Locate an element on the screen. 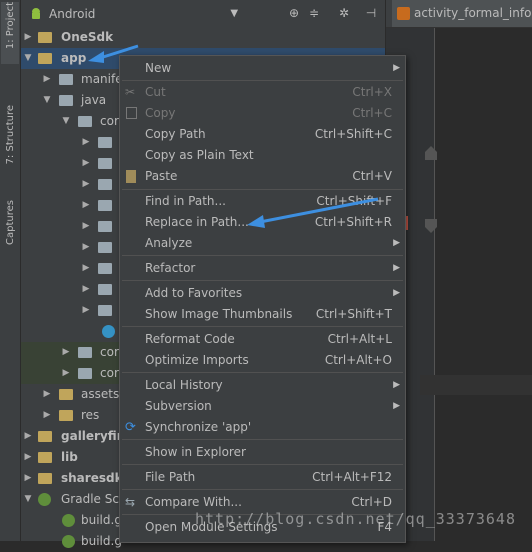 The height and width of the screenshot is (552, 532). annotation-arrow-to-app is located at coordinates (119, 52).